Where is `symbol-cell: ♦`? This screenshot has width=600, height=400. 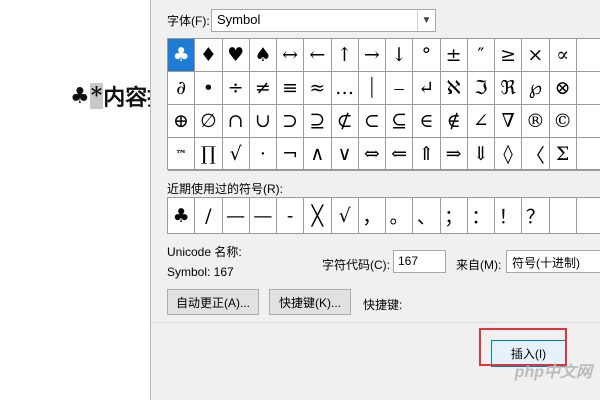
symbol-cell: ♦ is located at coordinates (209, 55).